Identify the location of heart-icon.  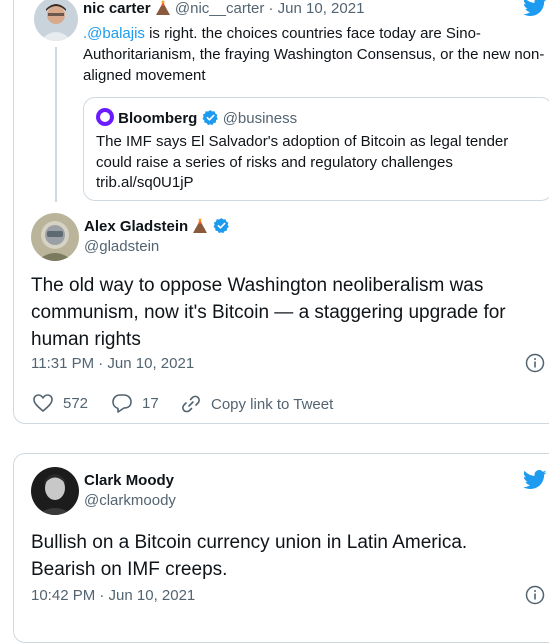
(43, 403).